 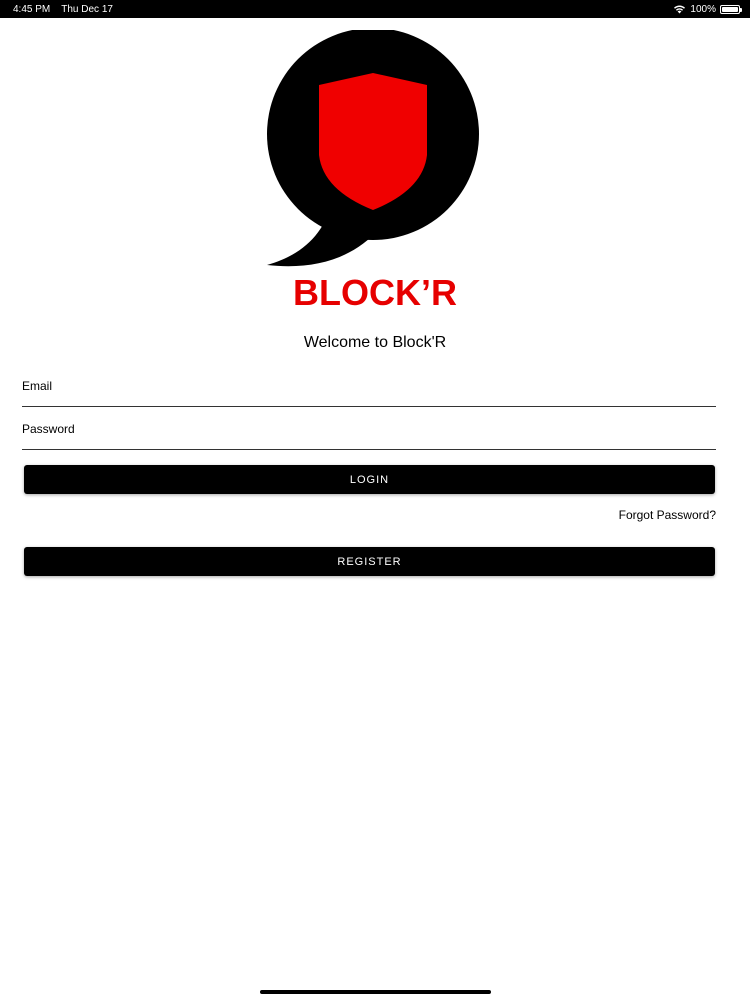 What do you see at coordinates (667, 515) in the screenshot?
I see `forgot-password-link: Forgot Password?` at bounding box center [667, 515].